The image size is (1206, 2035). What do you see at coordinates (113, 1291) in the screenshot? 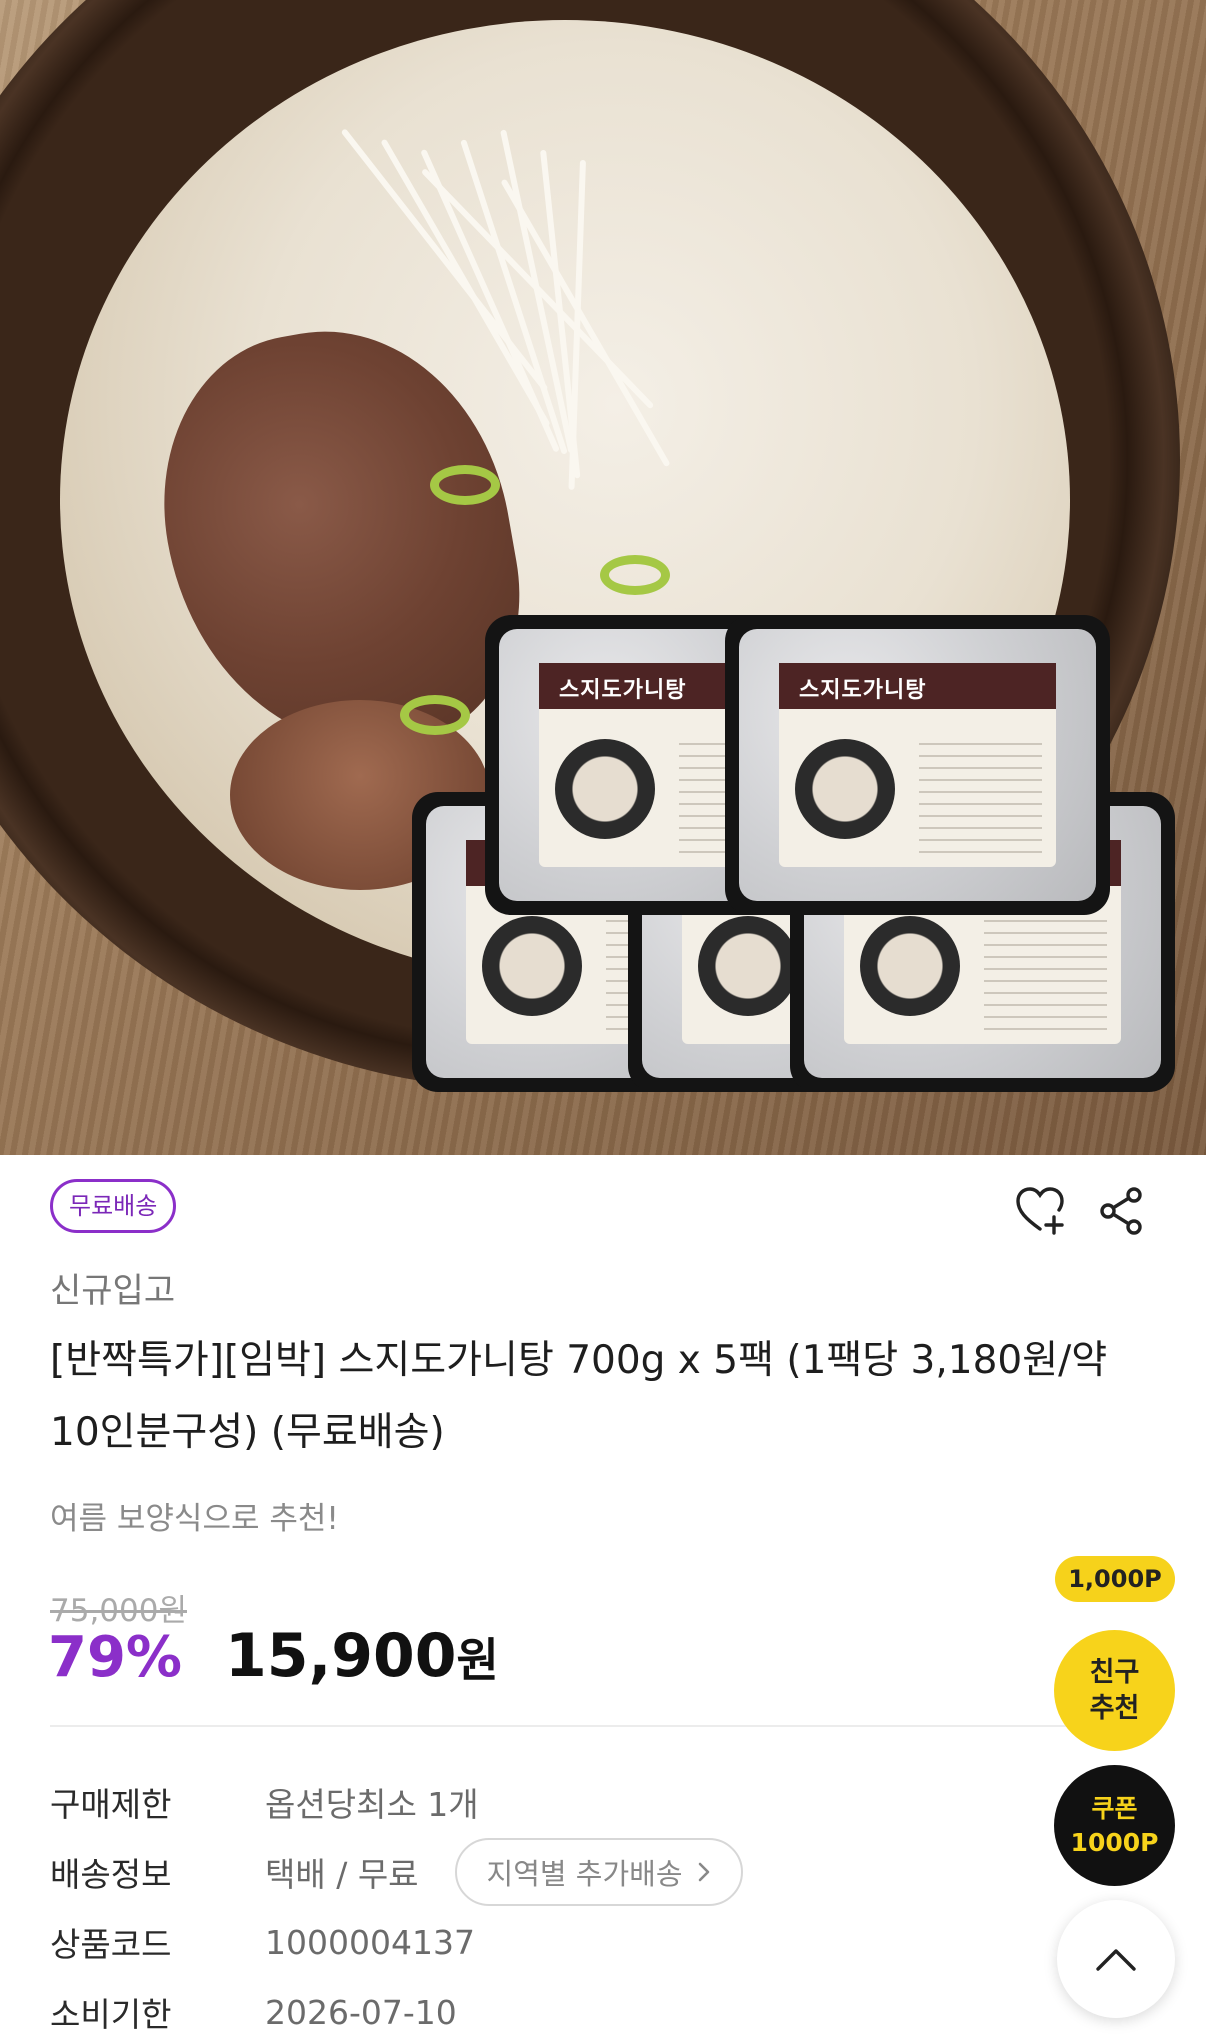
I see `new-arrival-label: 신규입고` at bounding box center [113, 1291].